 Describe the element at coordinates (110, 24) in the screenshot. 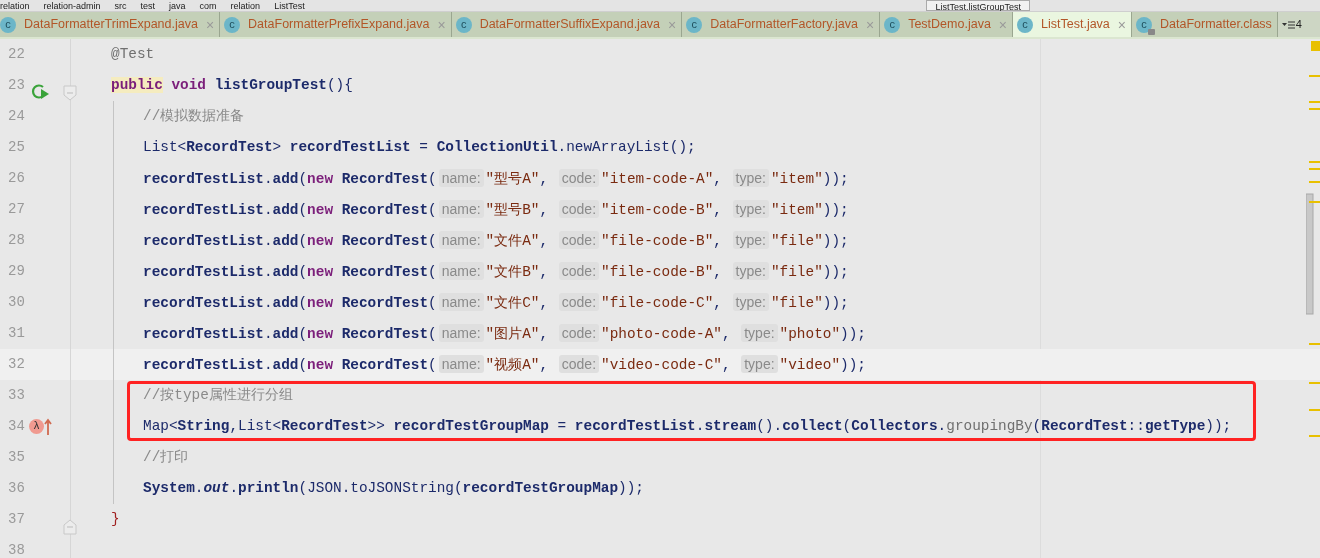

I see `editor-tab: c DataFormatterTrimExpand.java ×` at that location.